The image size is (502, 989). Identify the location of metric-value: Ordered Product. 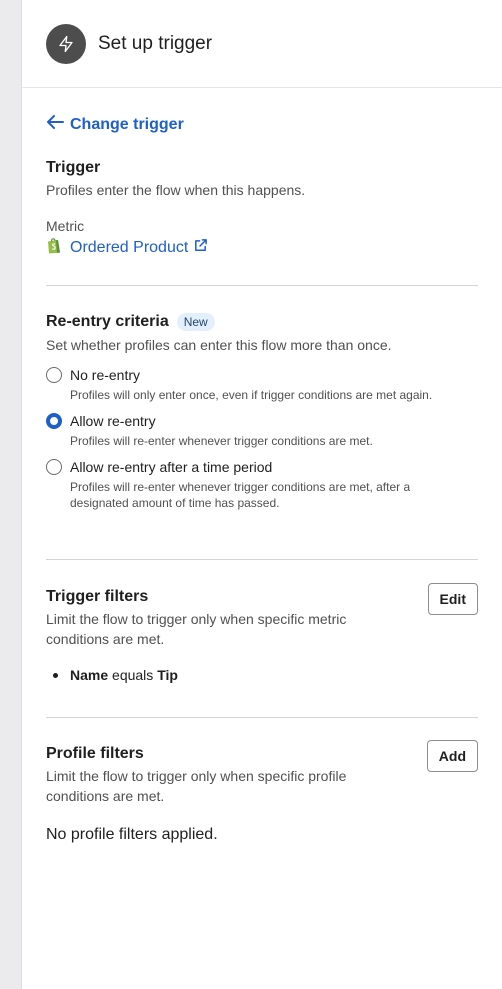
(129, 247).